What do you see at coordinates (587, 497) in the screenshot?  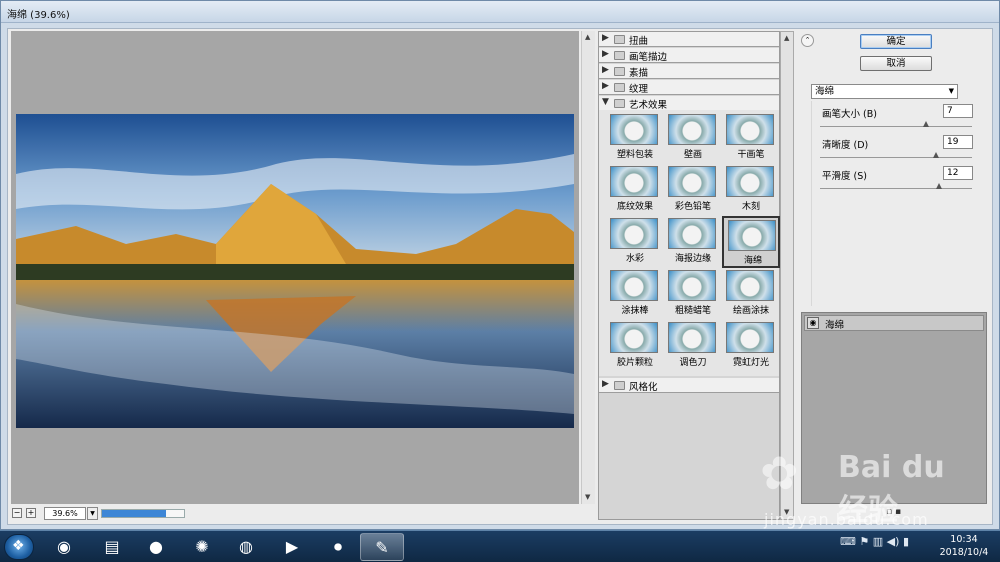 I see `scroll-down-arrow-icon: ▼` at bounding box center [587, 497].